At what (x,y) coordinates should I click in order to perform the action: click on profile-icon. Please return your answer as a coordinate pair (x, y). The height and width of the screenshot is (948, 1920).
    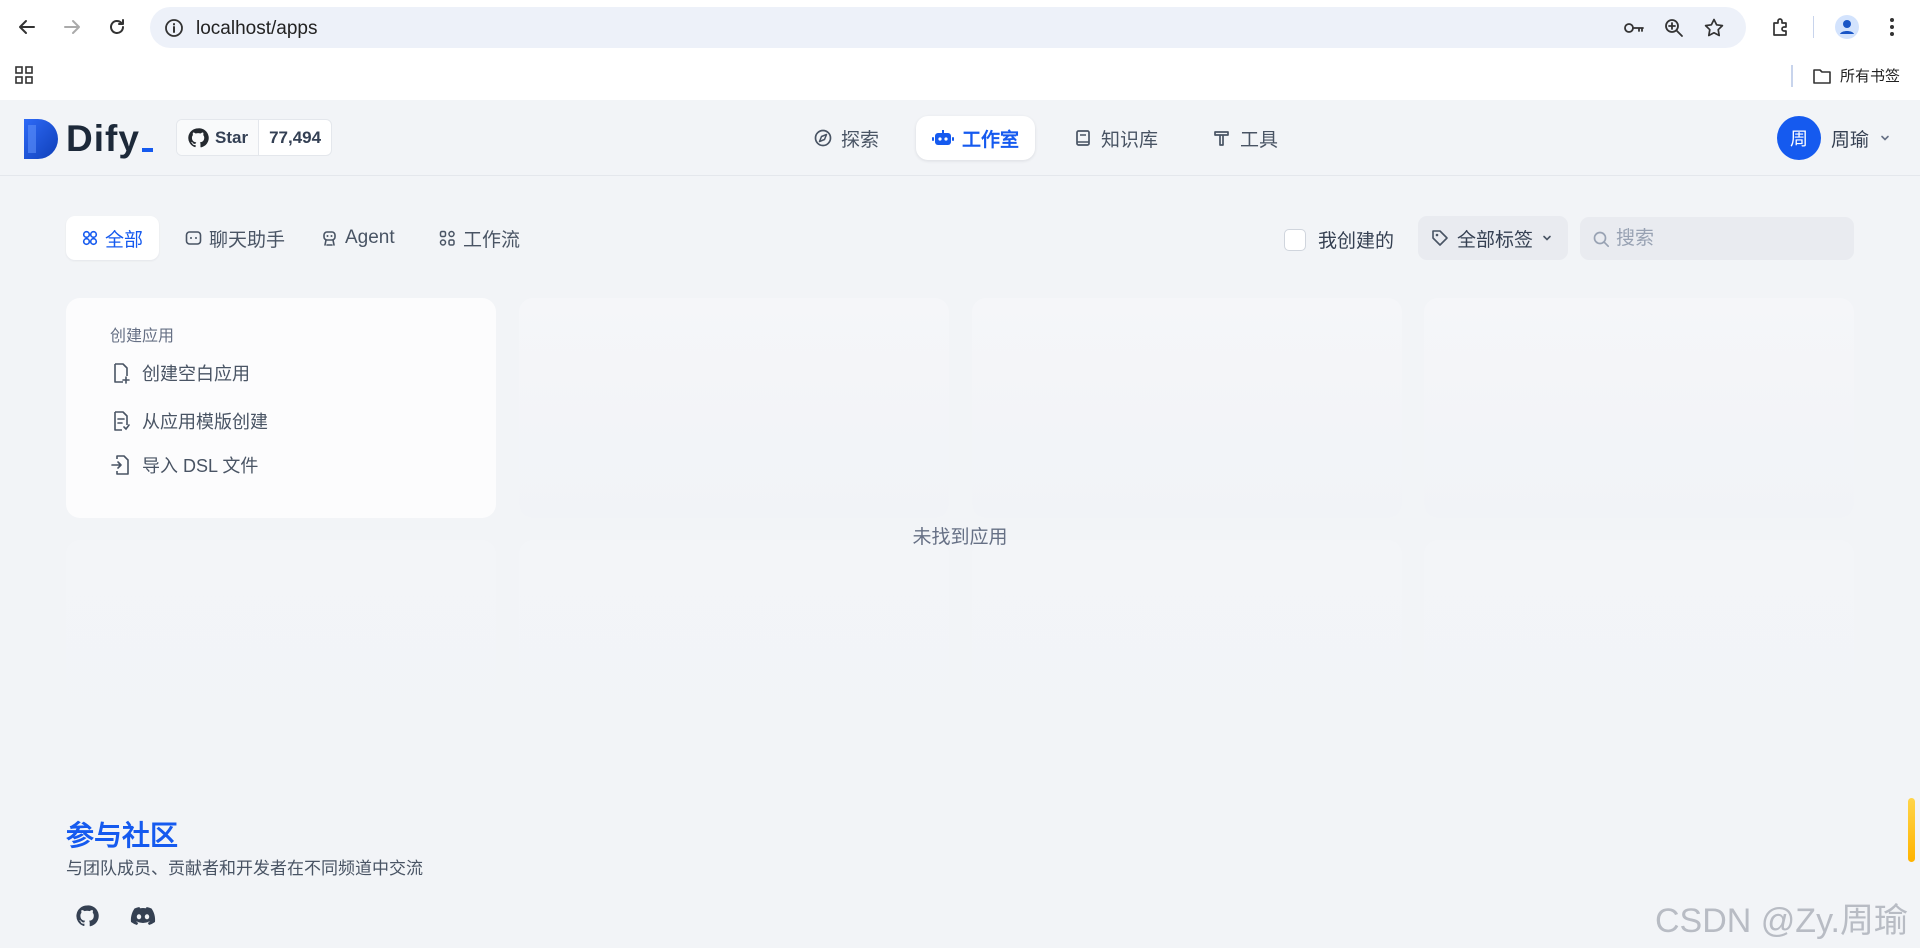
    Looking at the image, I should click on (1847, 27).